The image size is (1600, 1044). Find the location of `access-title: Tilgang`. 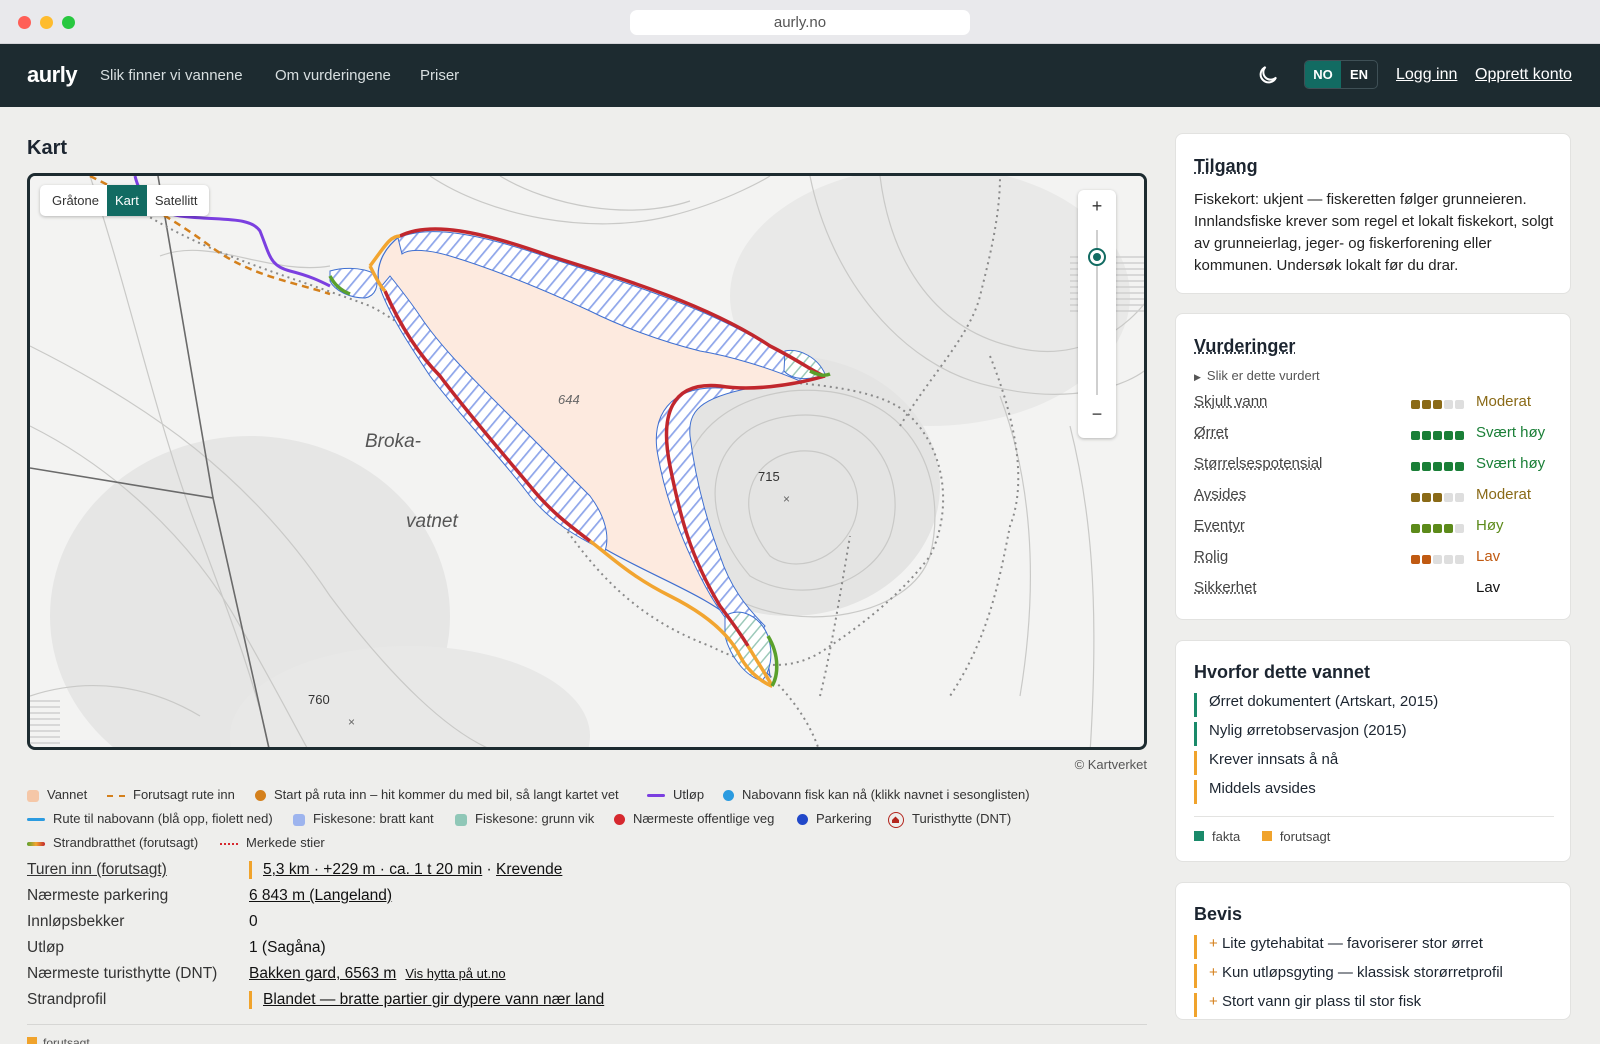

access-title: Tilgang is located at coordinates (1226, 166).